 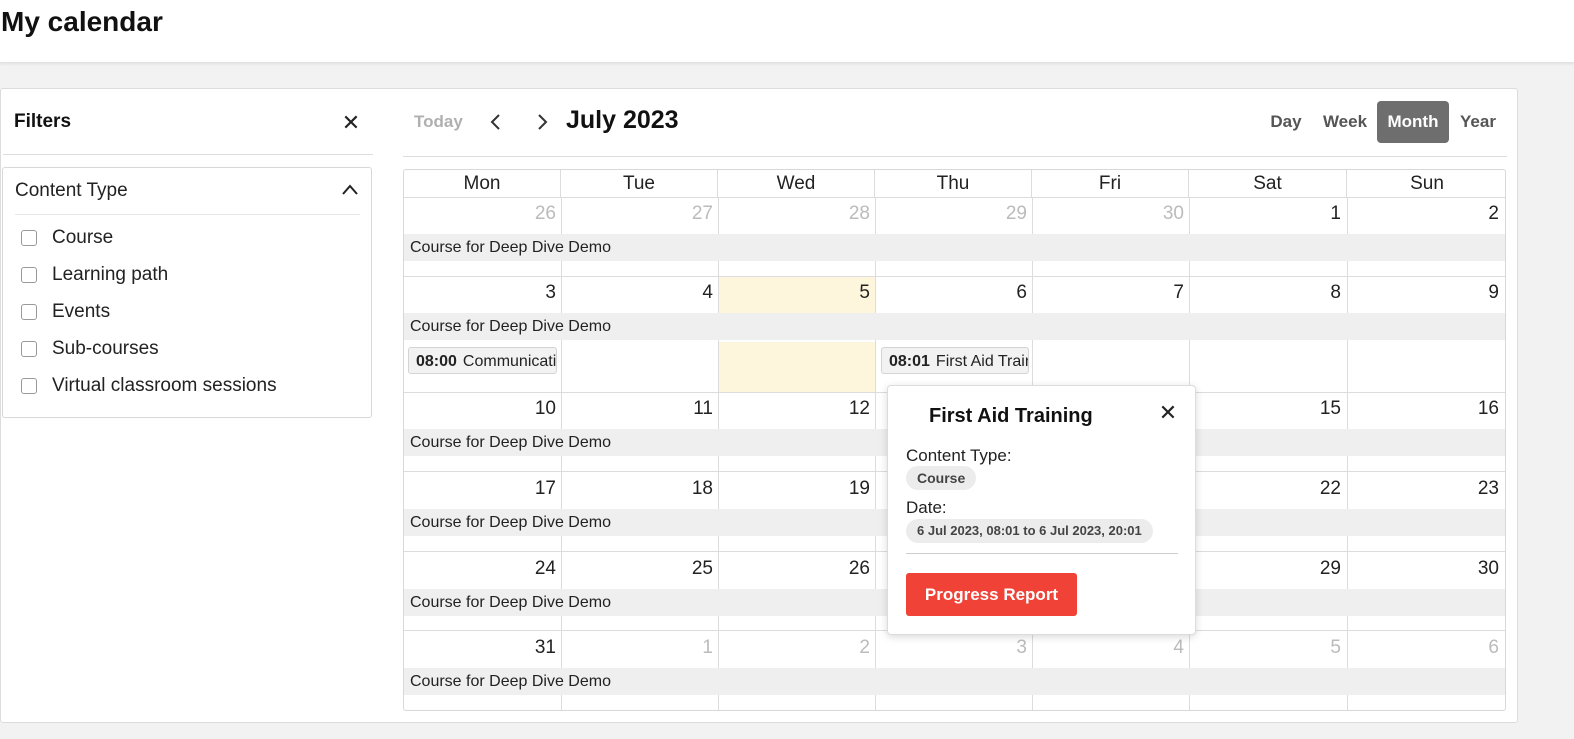 What do you see at coordinates (536, 569) in the screenshot?
I see `day-number: 24` at bounding box center [536, 569].